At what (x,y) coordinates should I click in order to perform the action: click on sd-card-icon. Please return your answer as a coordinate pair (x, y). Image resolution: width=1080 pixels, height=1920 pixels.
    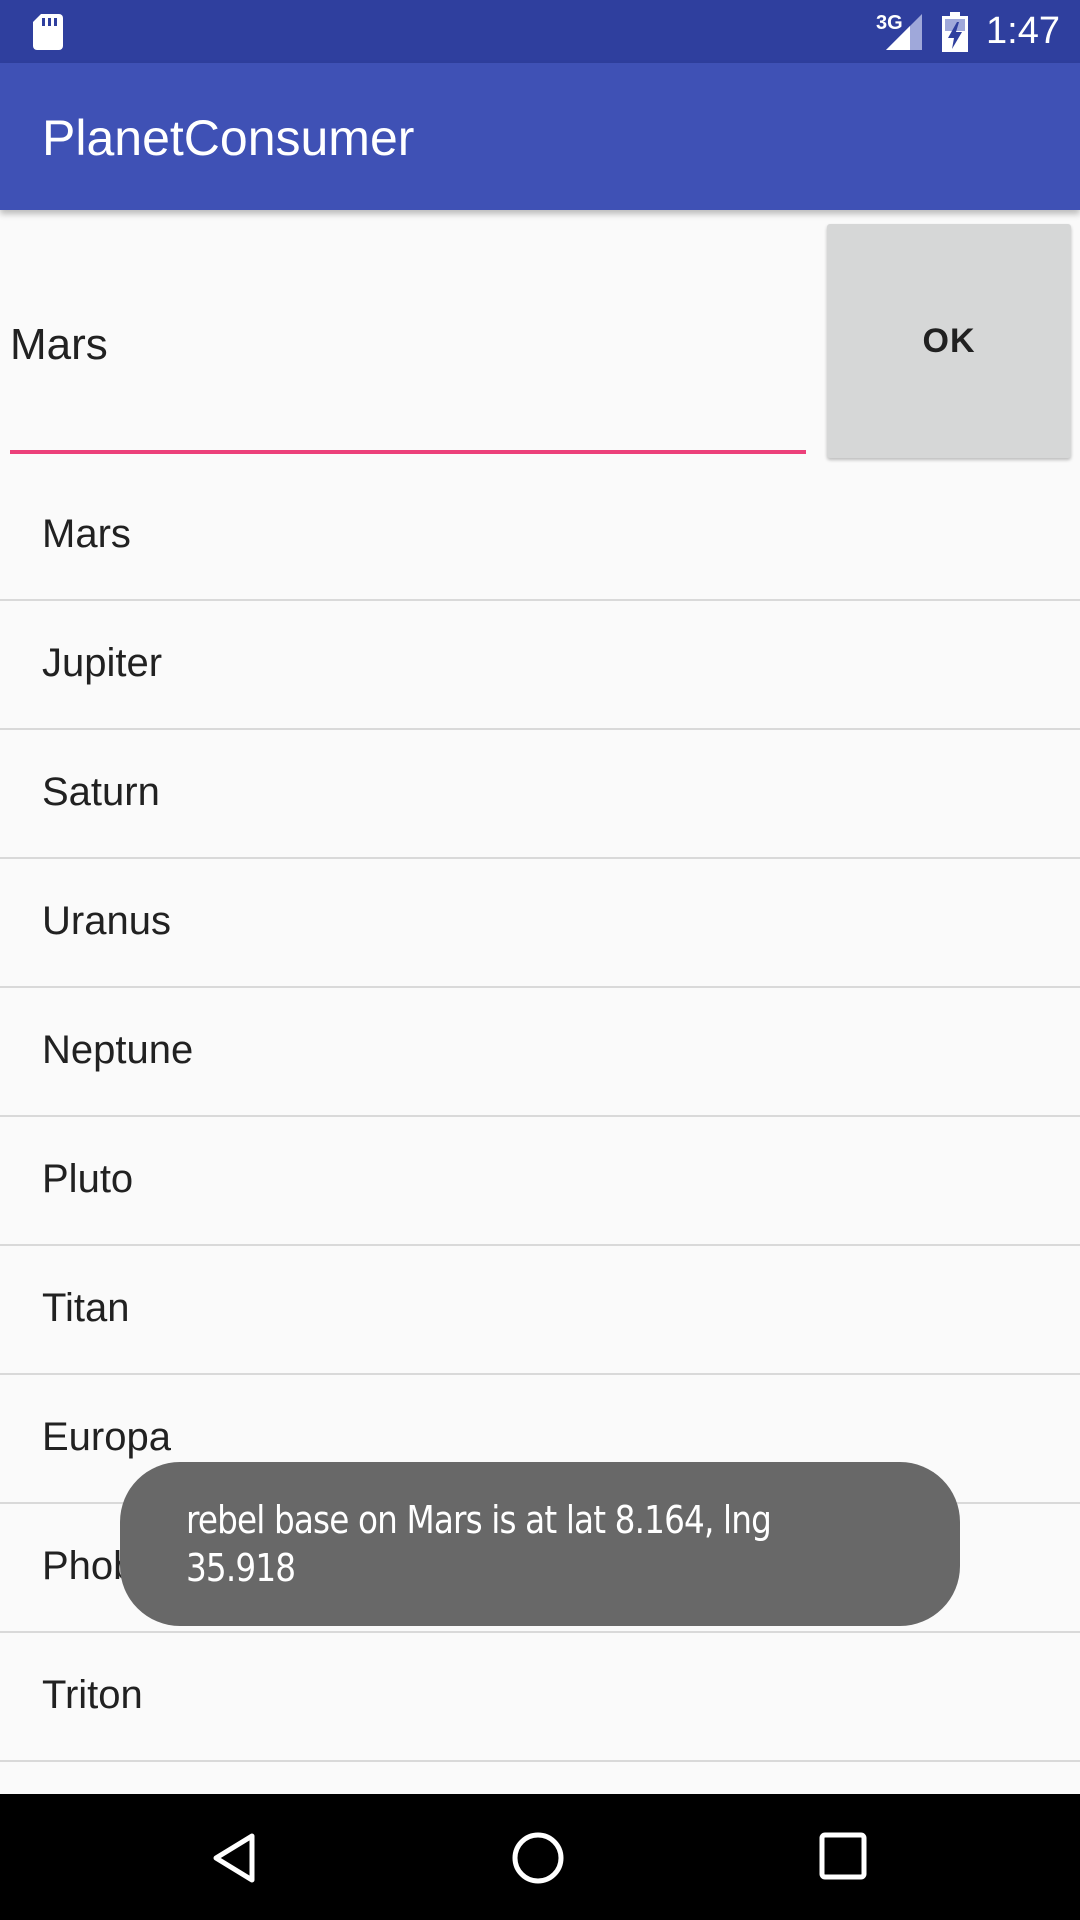
    Looking at the image, I should click on (48, 32).